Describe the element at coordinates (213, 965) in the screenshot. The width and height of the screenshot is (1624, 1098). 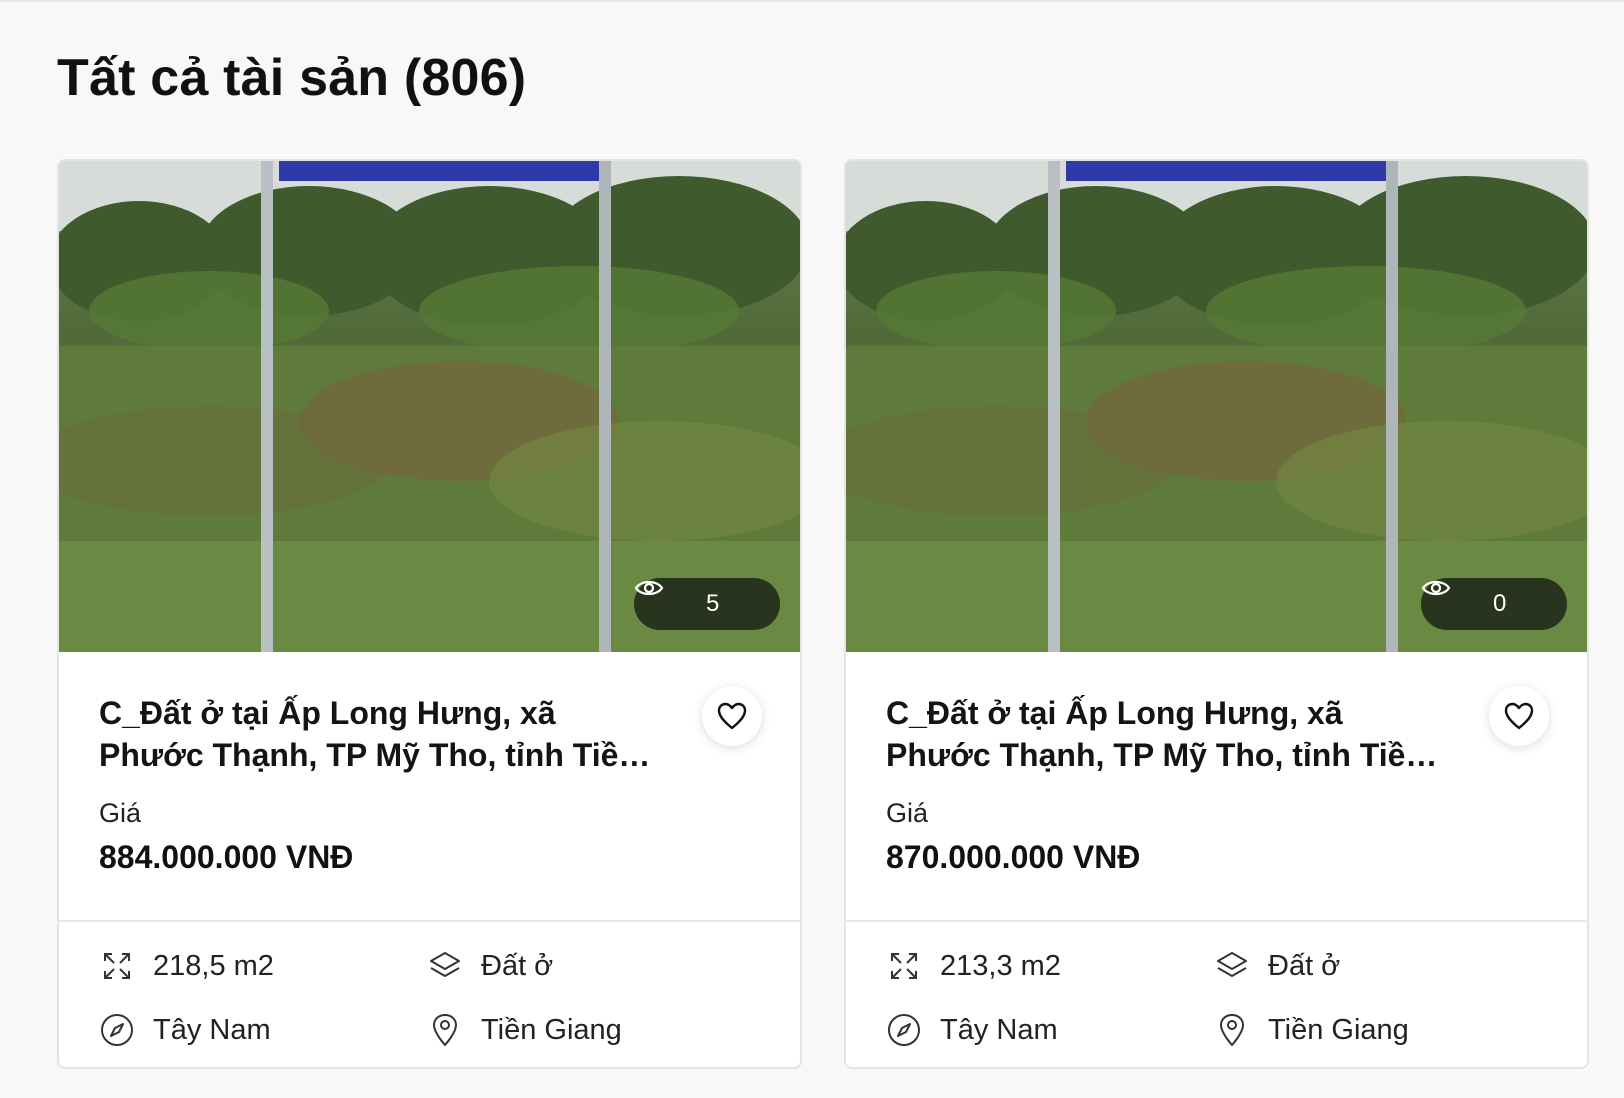
I see `area-value: 218,5 m2` at that location.